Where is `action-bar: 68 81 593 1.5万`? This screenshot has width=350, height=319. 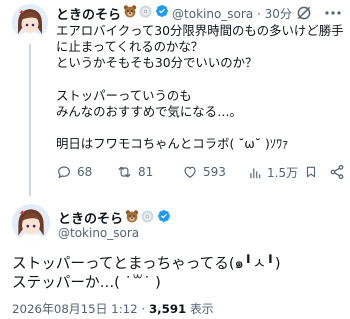 action-bar: 68 81 593 1.5万 is located at coordinates (201, 174).